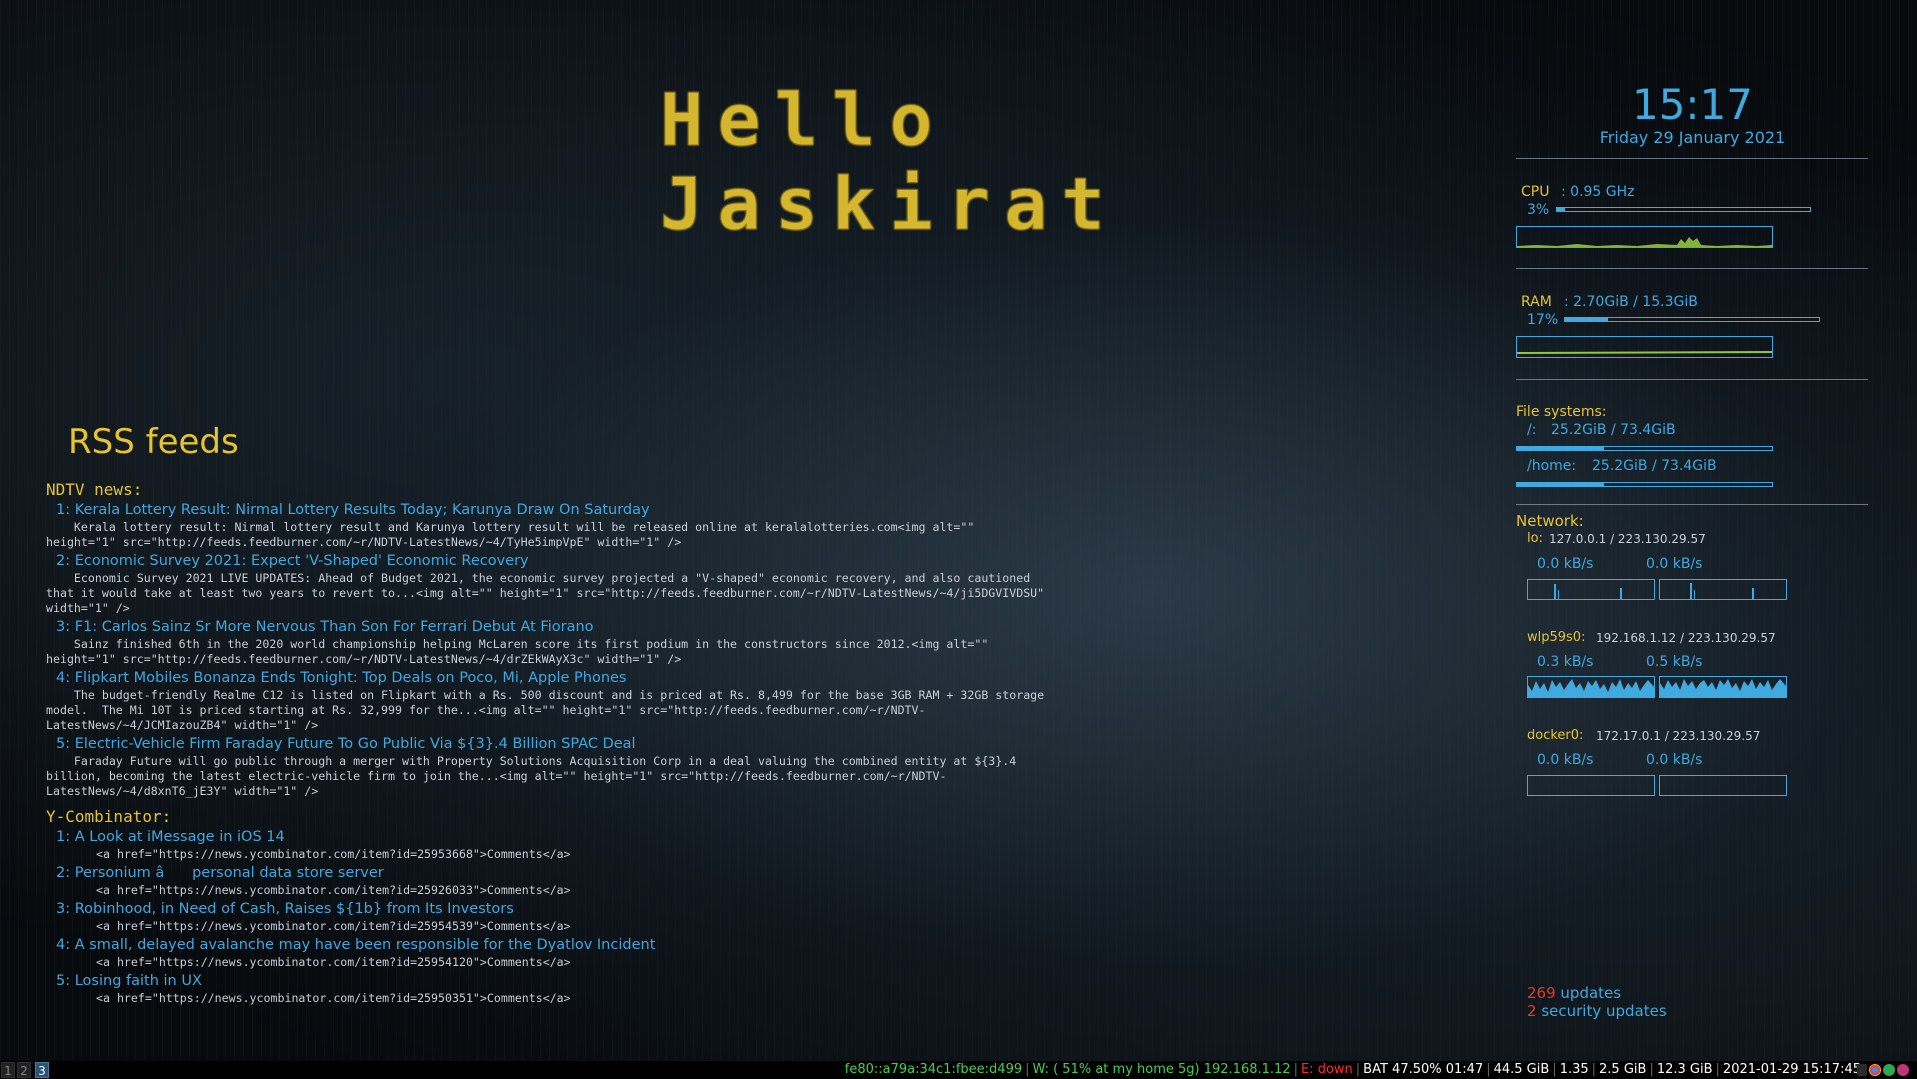 This screenshot has width=1917, height=1079. Describe the element at coordinates (109, 816) in the screenshot. I see `section-heading: Y-Combinator:` at that location.